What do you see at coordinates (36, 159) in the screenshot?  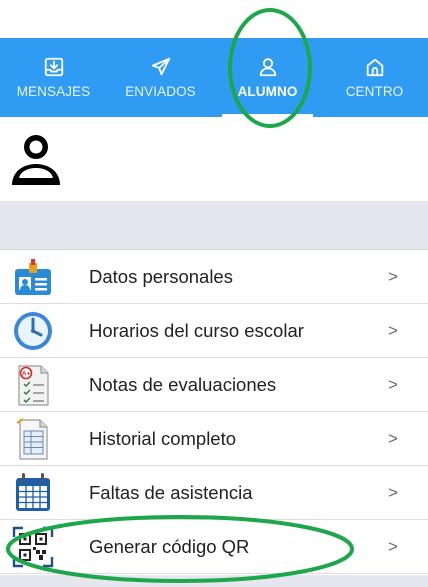 I see `avatar` at bounding box center [36, 159].